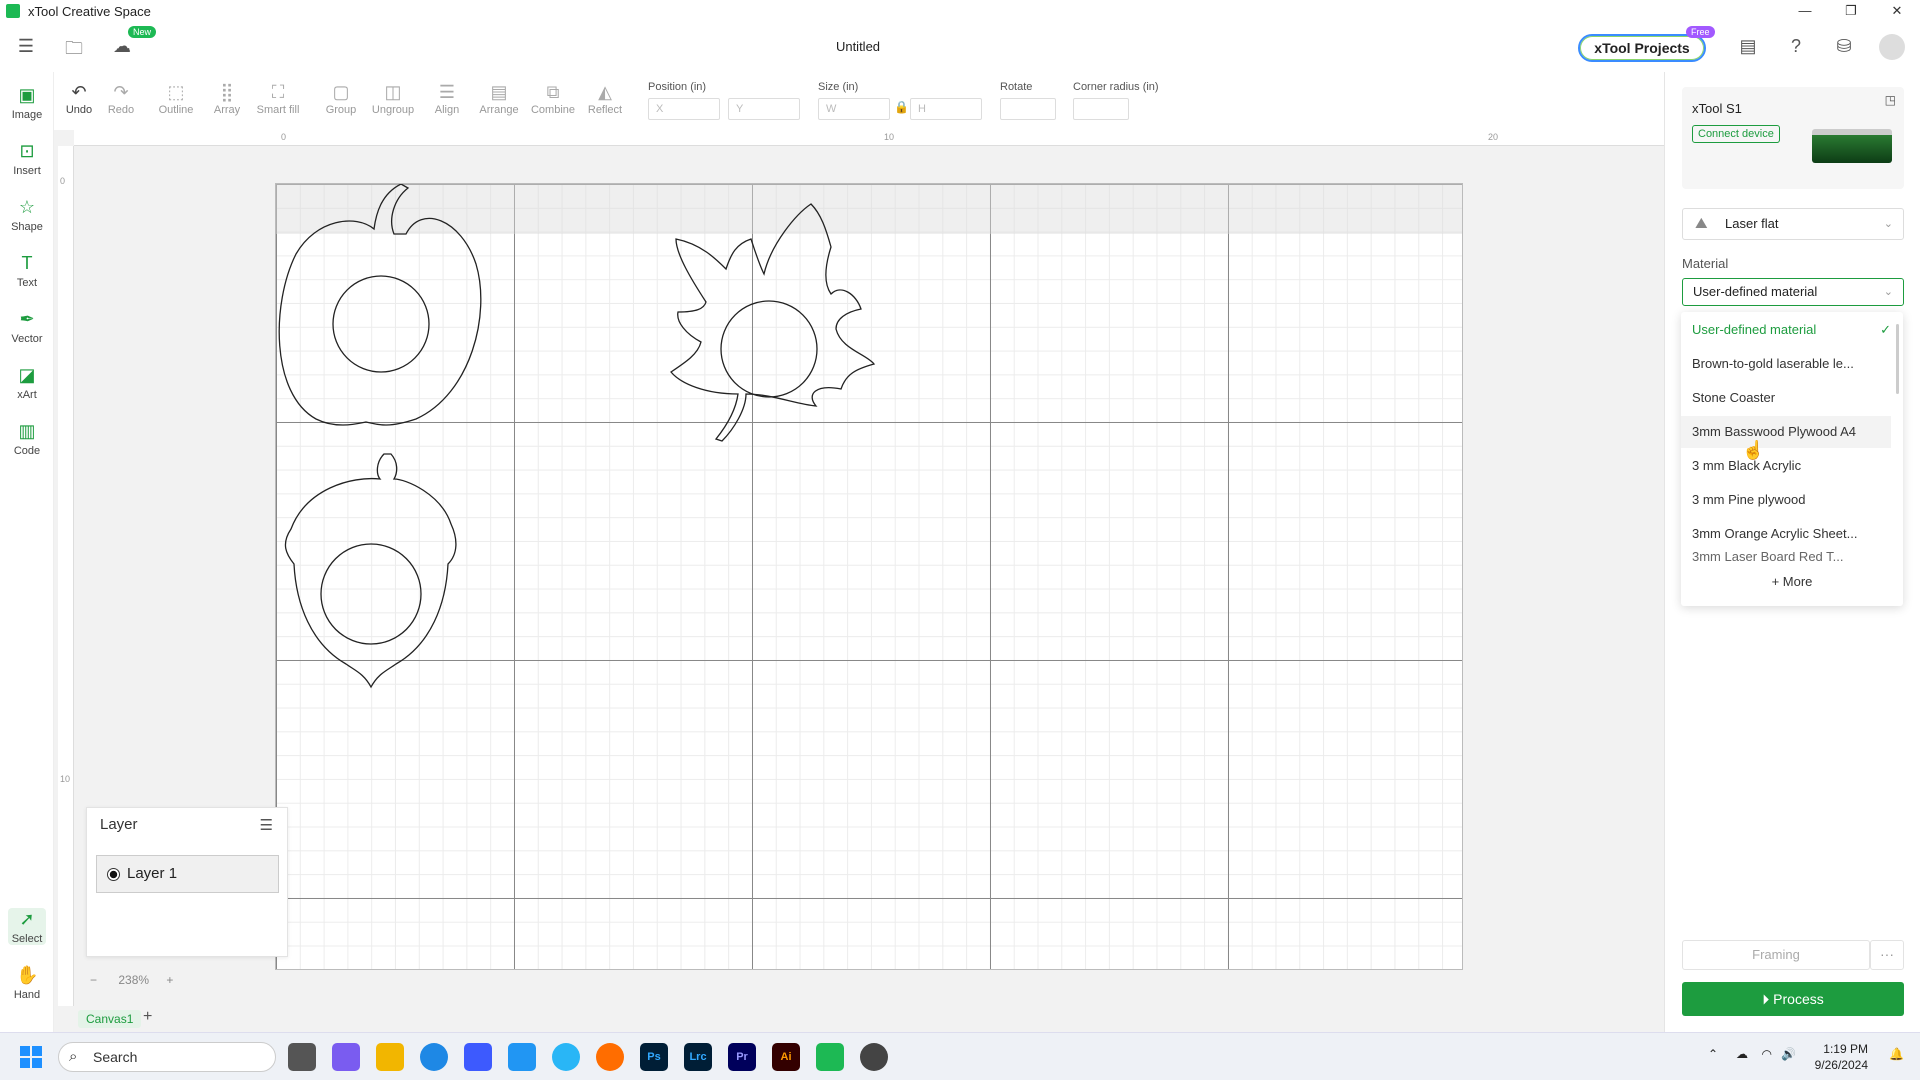 The height and width of the screenshot is (1081, 1920). I want to click on ungroup-button: ◫ Ungroup, so click(393, 98).